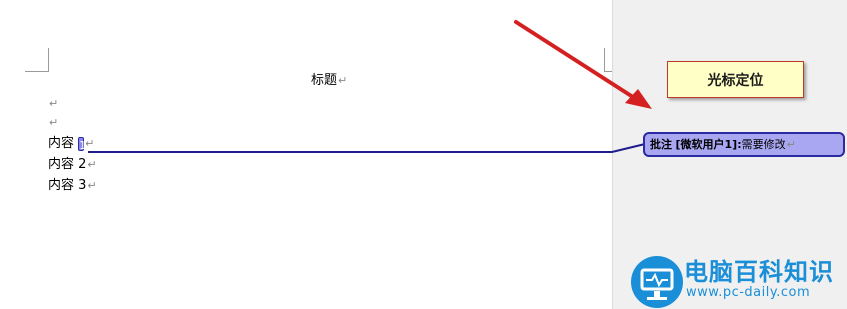 The image size is (847, 309). Describe the element at coordinates (763, 144) in the screenshot. I see `comment-text: 需要修改` at that location.